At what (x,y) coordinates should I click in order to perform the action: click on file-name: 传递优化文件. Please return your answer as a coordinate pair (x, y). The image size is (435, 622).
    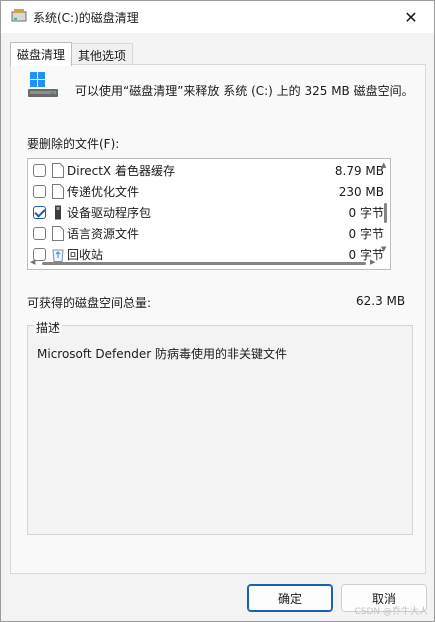
    Looking at the image, I should click on (103, 192).